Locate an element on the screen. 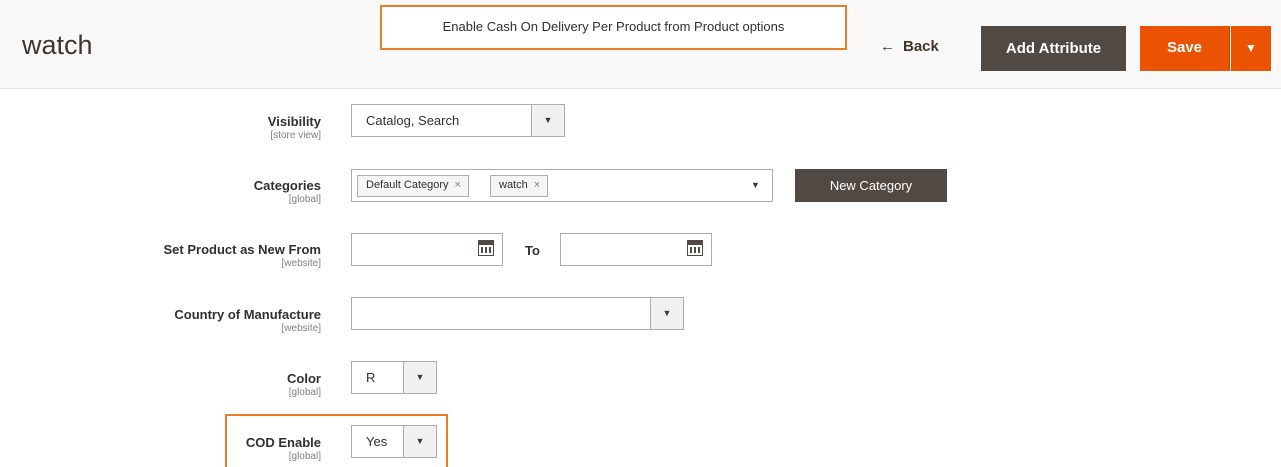 This screenshot has width=1281, height=467. new-from-date-input is located at coordinates (427, 249).